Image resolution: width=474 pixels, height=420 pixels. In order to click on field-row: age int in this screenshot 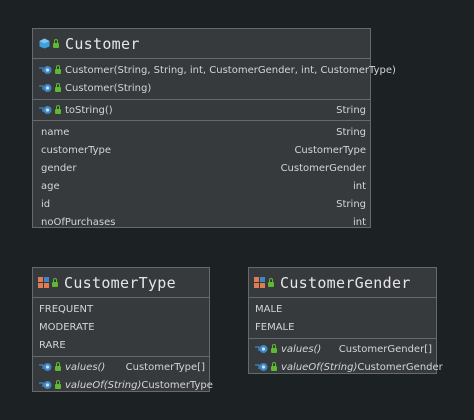, I will do `click(201, 186)`.